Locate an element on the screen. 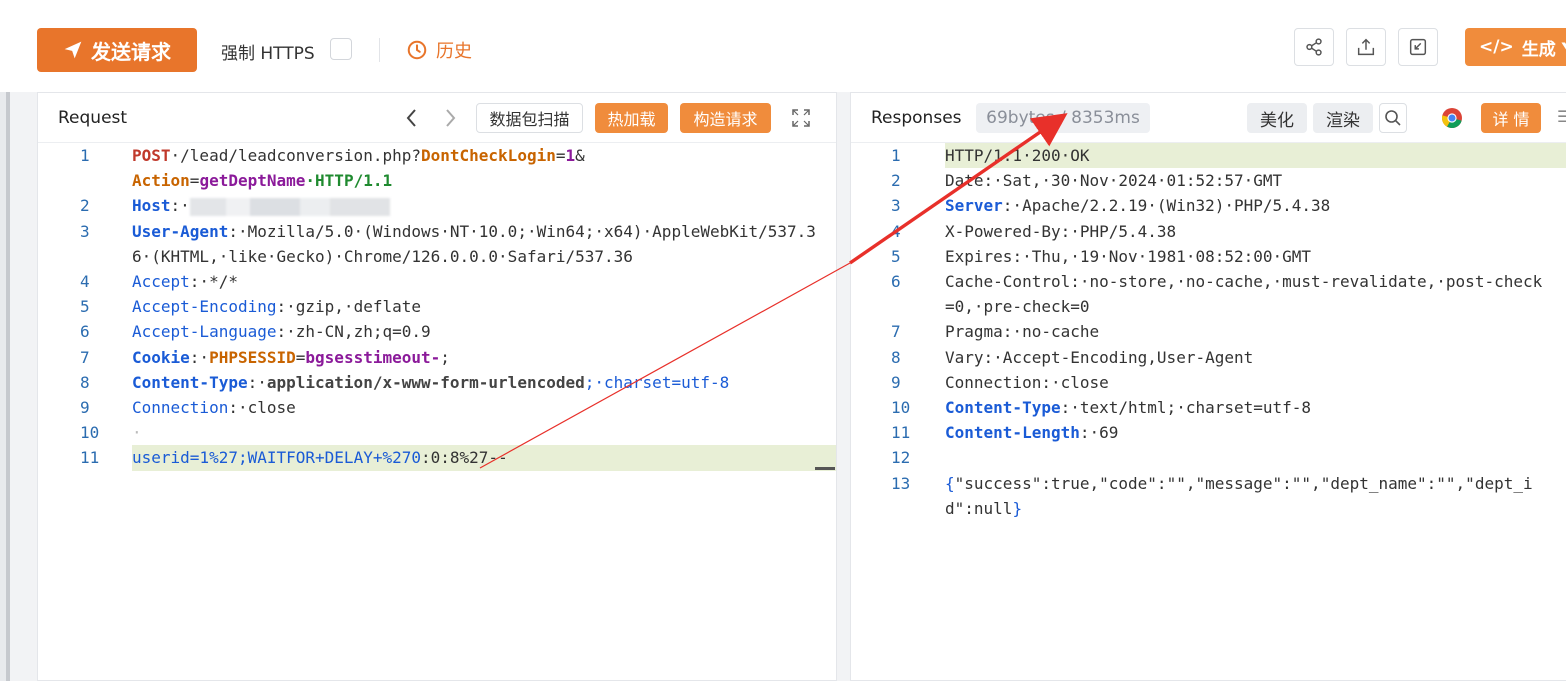 Image resolution: width=1566 pixels, height=681 pixels. line-text: Connection:·close is located at coordinates (484, 407).